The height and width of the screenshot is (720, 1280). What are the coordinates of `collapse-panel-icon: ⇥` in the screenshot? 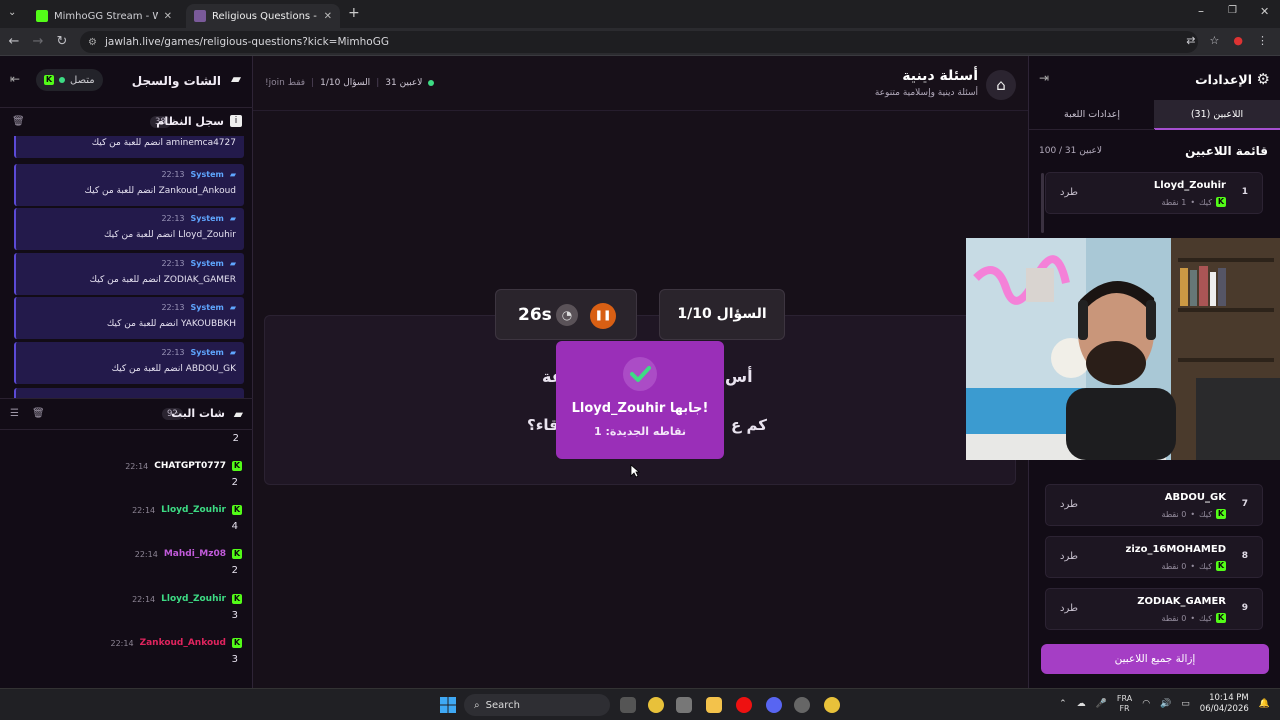 It's located at (1044, 78).